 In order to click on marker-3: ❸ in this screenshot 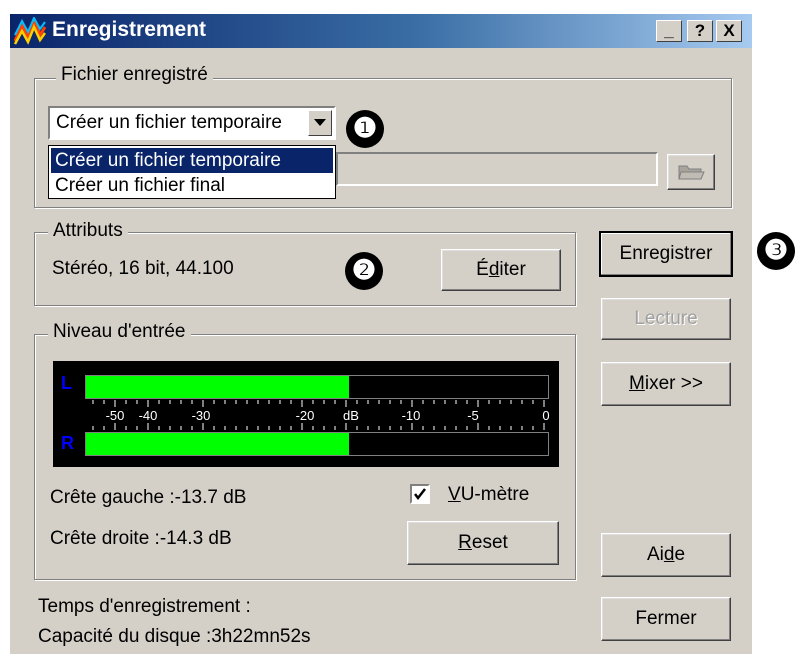, I will do `click(776, 251)`.